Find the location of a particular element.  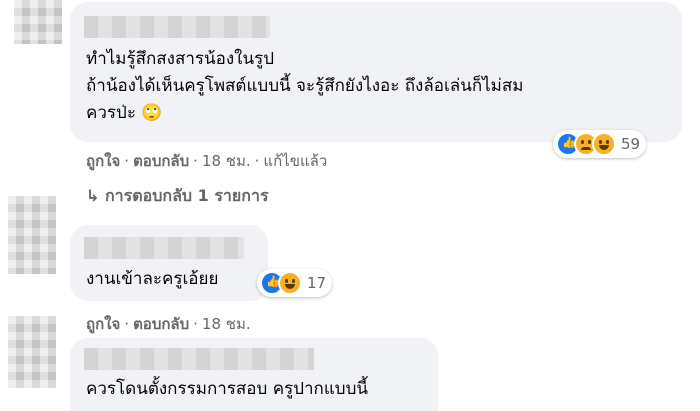

reaction-count: 59 is located at coordinates (631, 144).